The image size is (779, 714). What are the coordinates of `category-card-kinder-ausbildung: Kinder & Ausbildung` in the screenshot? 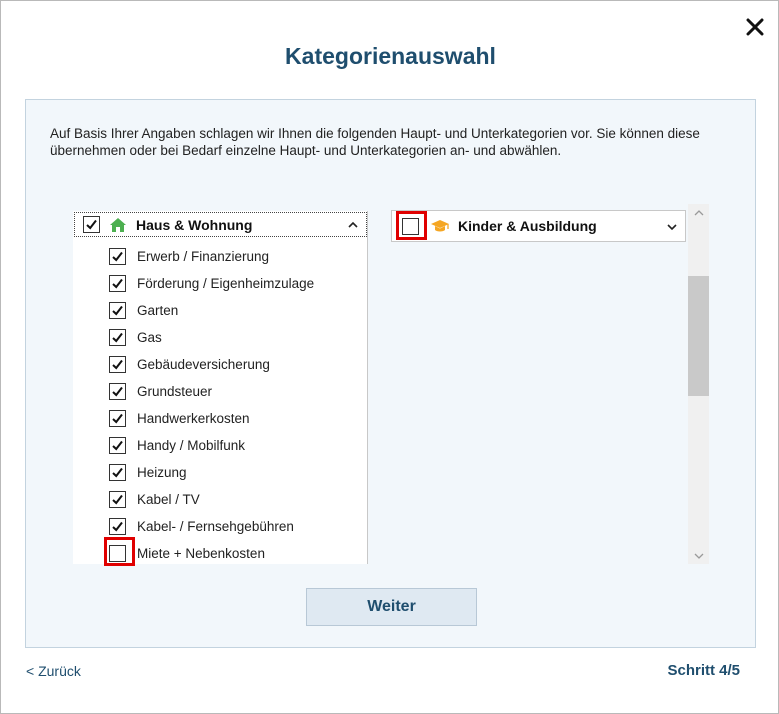 It's located at (538, 226).